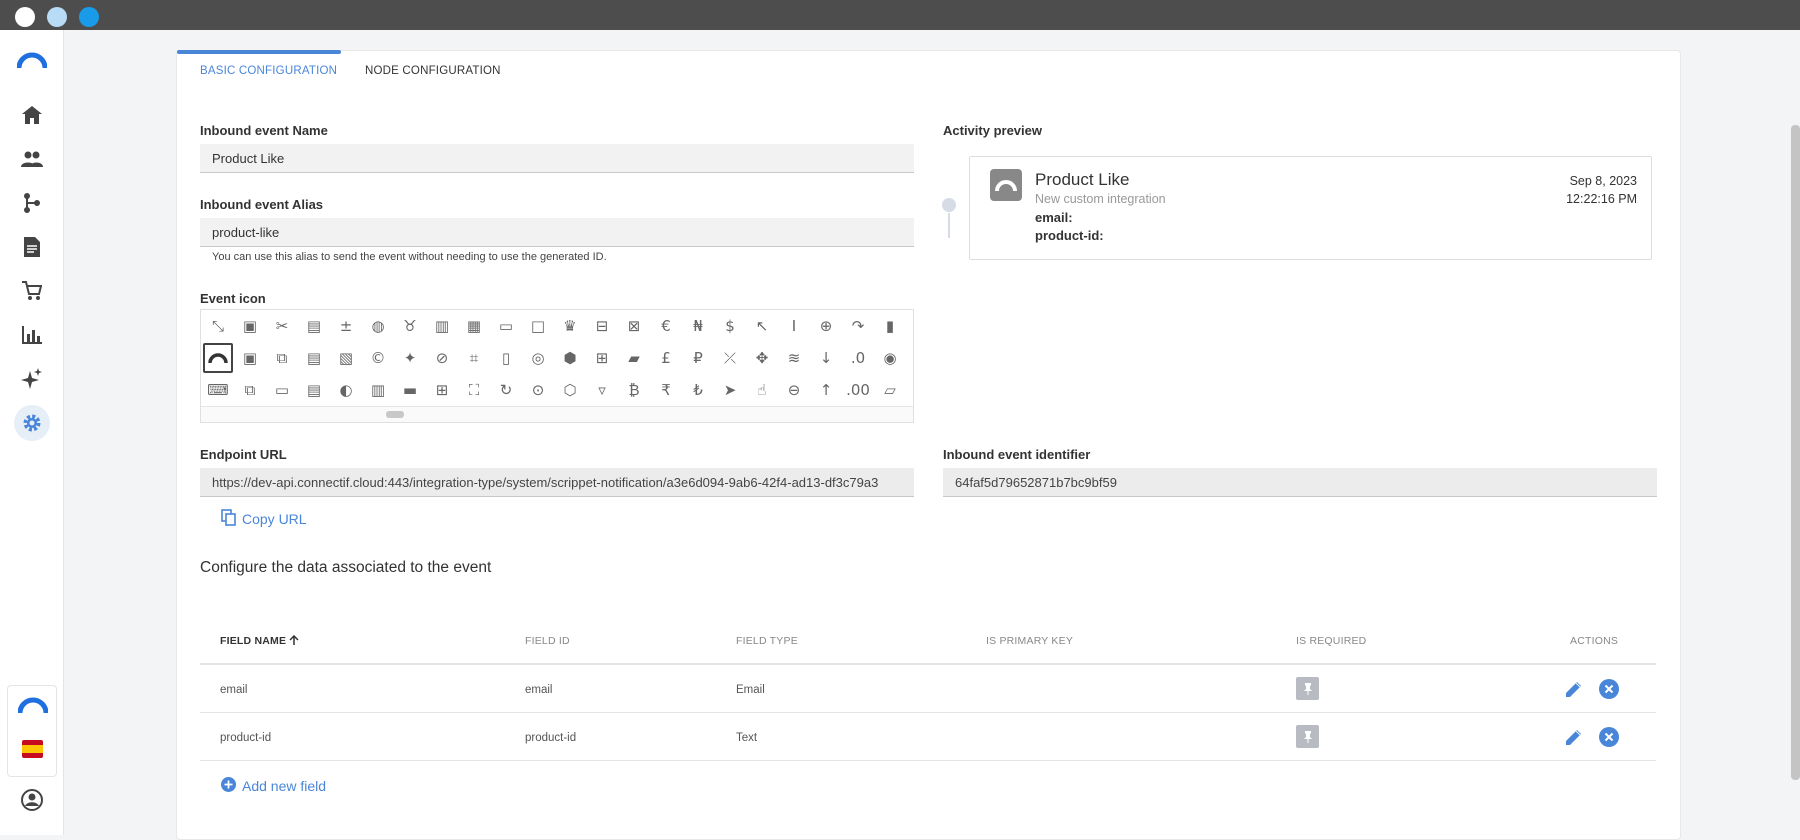  Describe the element at coordinates (32, 731) in the screenshot. I see `workspace-switcher` at that location.